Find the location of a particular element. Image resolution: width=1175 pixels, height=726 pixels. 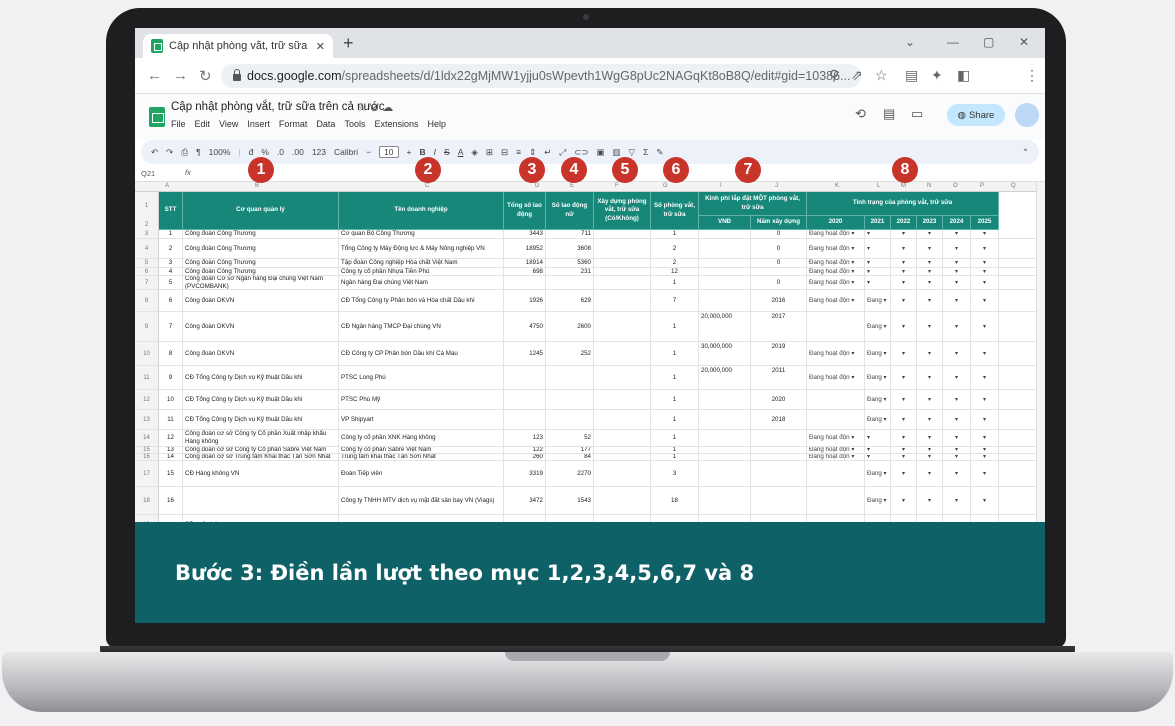

star-move-cloud-icons: ☆ ⊘ ☁ is located at coordinates (375, 107).